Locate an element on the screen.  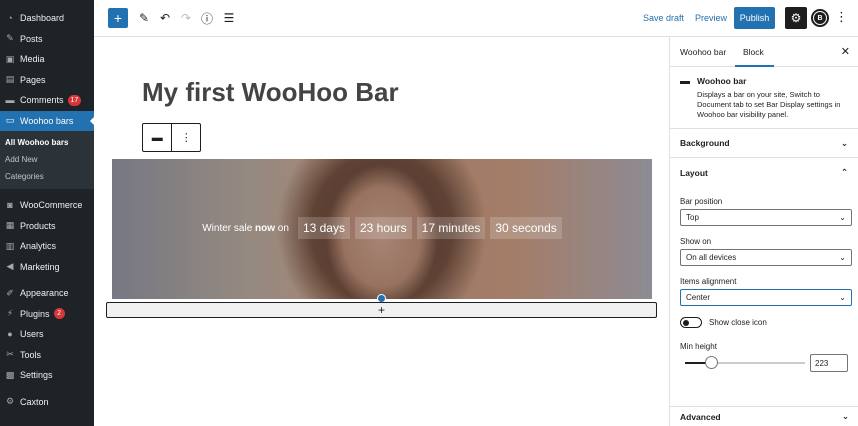
items-alignment-label: Items alignment is located at coordinates (708, 281).